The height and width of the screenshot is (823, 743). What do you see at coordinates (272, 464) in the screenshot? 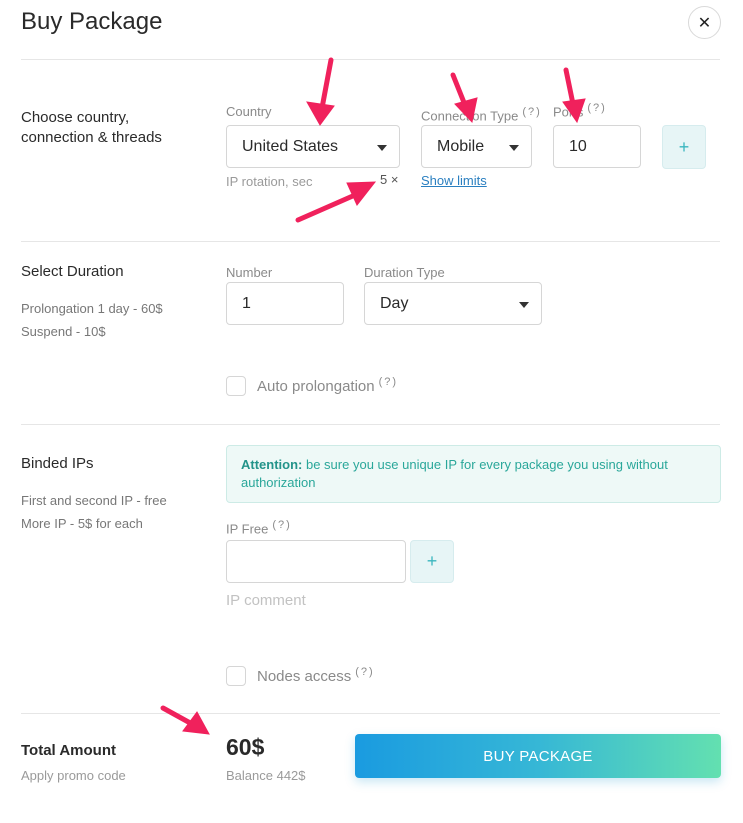
I see `alert-strong: Attention:` at bounding box center [272, 464].